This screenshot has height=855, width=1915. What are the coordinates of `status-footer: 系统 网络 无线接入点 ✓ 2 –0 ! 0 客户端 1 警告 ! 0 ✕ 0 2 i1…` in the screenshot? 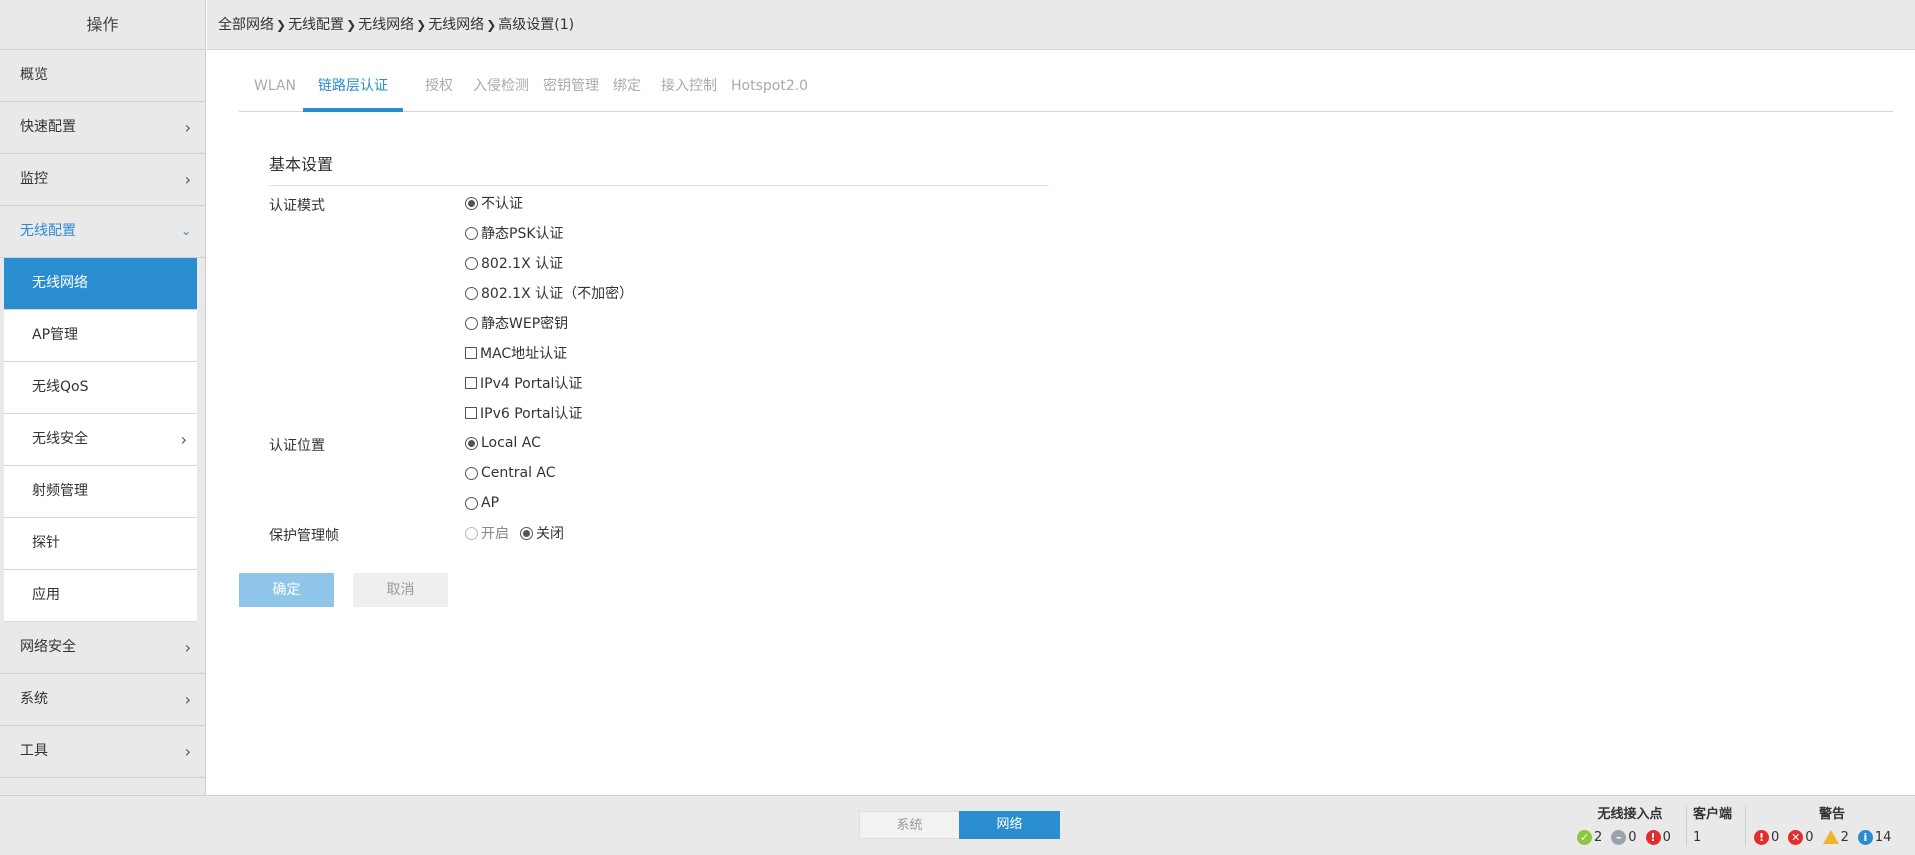 It's located at (957, 825).